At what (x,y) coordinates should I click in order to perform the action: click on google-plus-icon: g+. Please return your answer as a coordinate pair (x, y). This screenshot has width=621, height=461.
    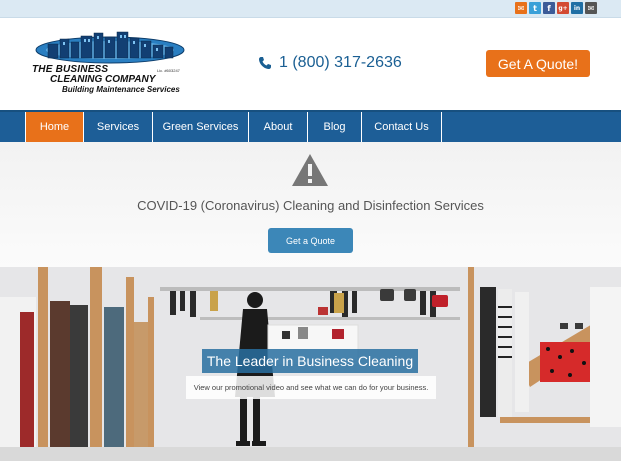
    Looking at the image, I should click on (563, 8).